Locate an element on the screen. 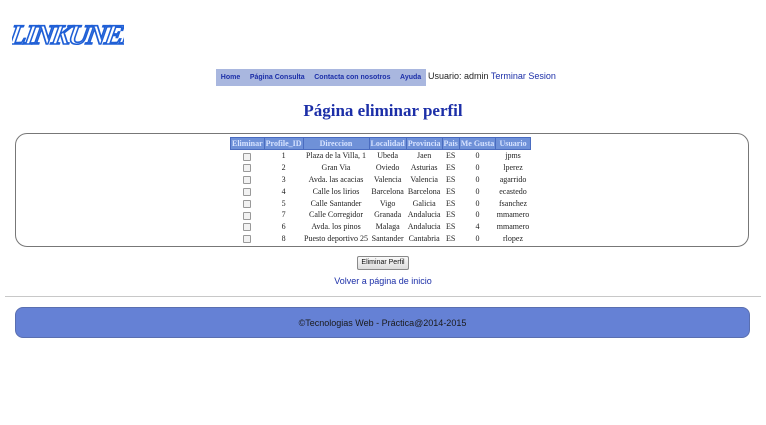 The width and height of the screenshot is (766, 425). cell-usuario: fsanchez is located at coordinates (513, 203).